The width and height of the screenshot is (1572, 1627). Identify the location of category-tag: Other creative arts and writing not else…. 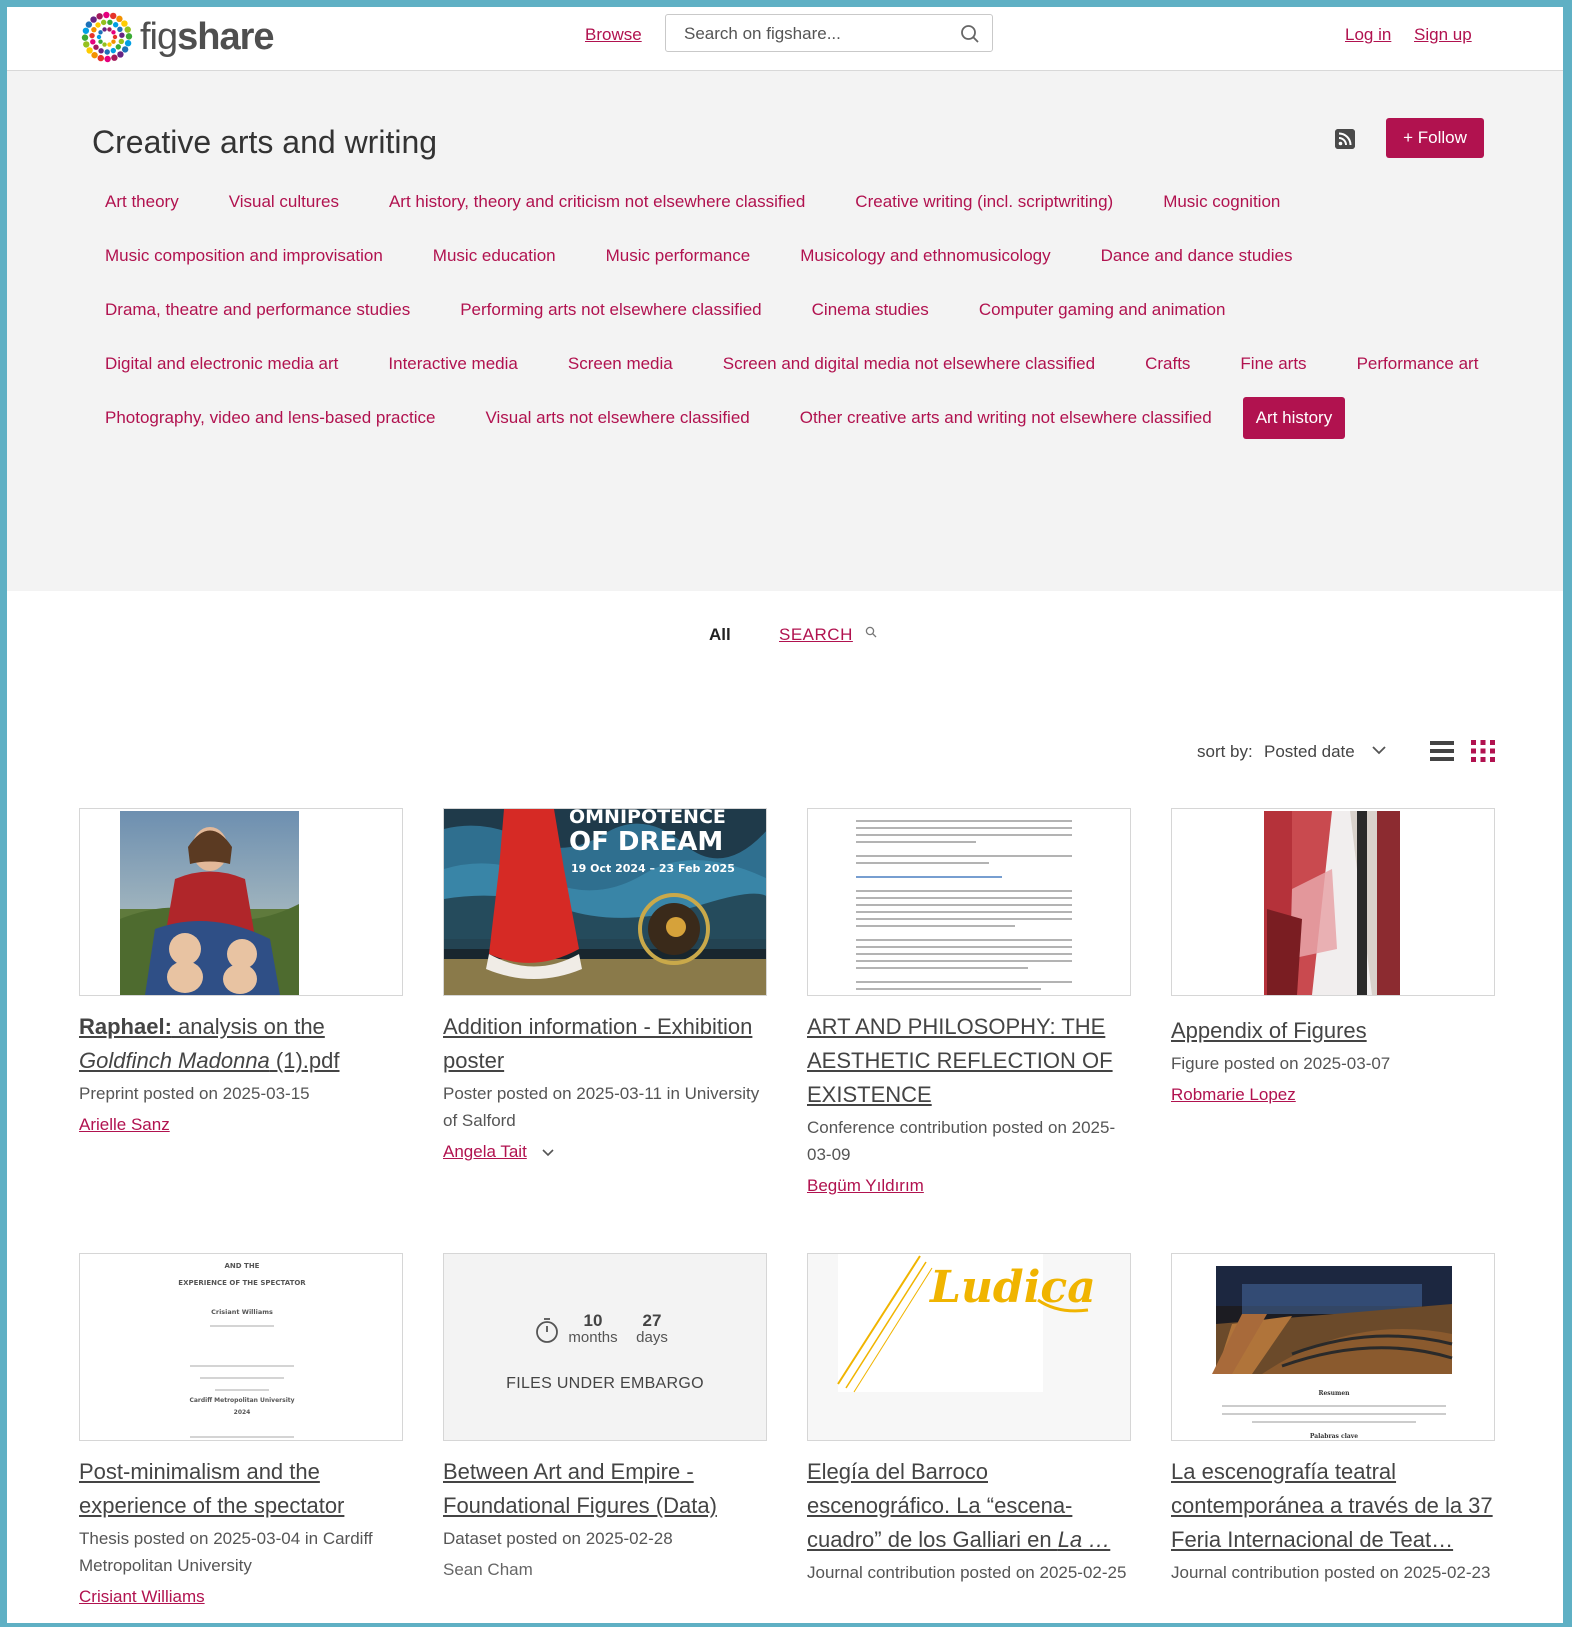
(1006, 418).